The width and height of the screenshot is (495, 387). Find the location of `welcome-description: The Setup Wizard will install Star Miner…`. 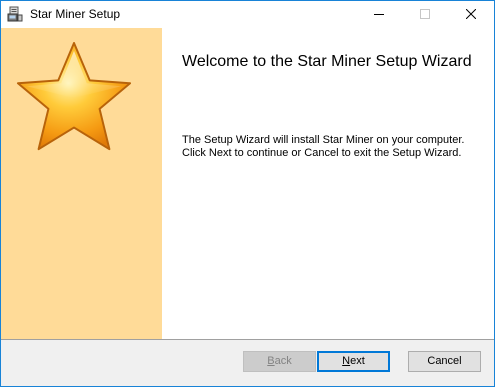

welcome-description: The Setup Wizard will install Star Miner… is located at coordinates (334, 147).